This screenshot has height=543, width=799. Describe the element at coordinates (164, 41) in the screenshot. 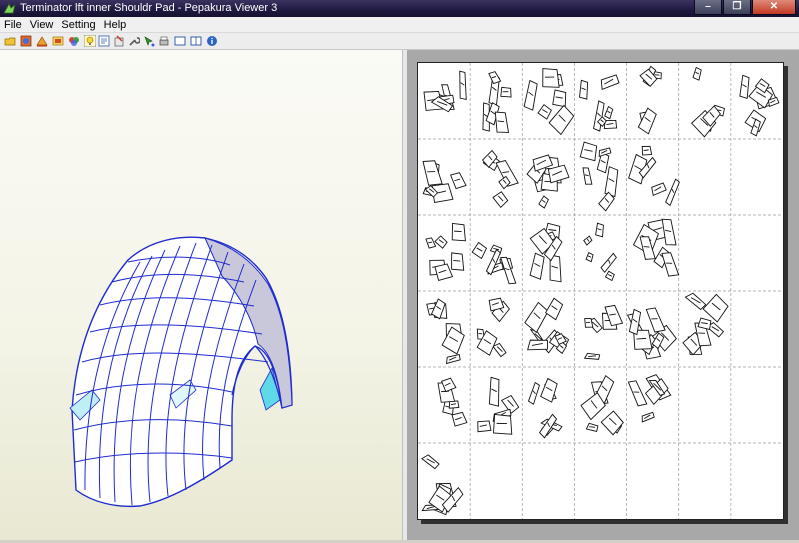

I see `print-icon` at that location.